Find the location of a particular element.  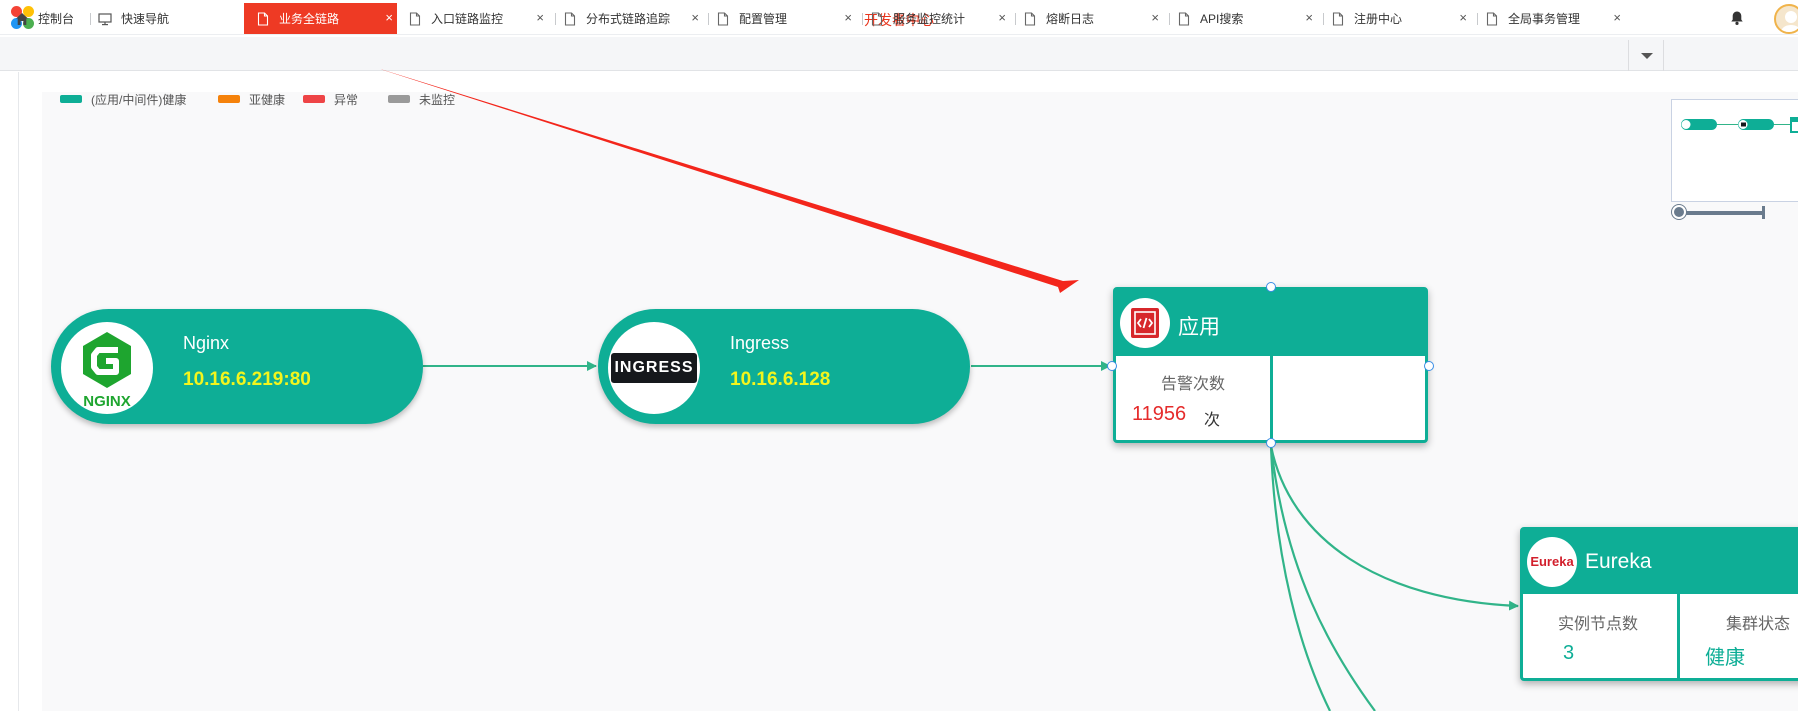

alert-count-unit: 次 is located at coordinates (1212, 420).